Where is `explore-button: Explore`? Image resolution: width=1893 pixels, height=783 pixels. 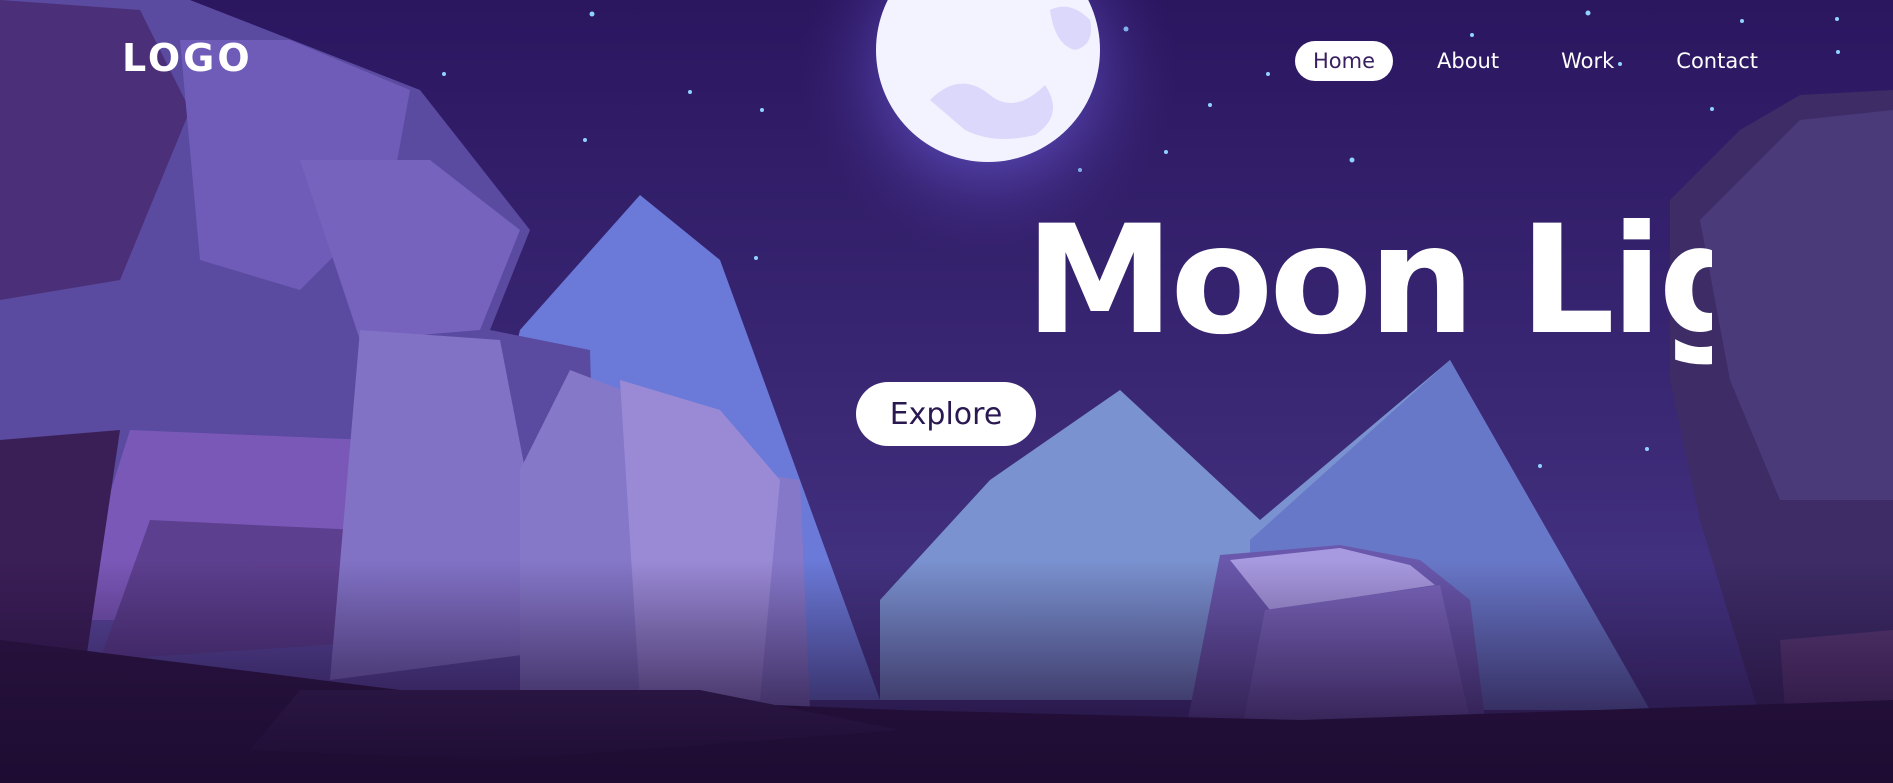 explore-button: Explore is located at coordinates (946, 414).